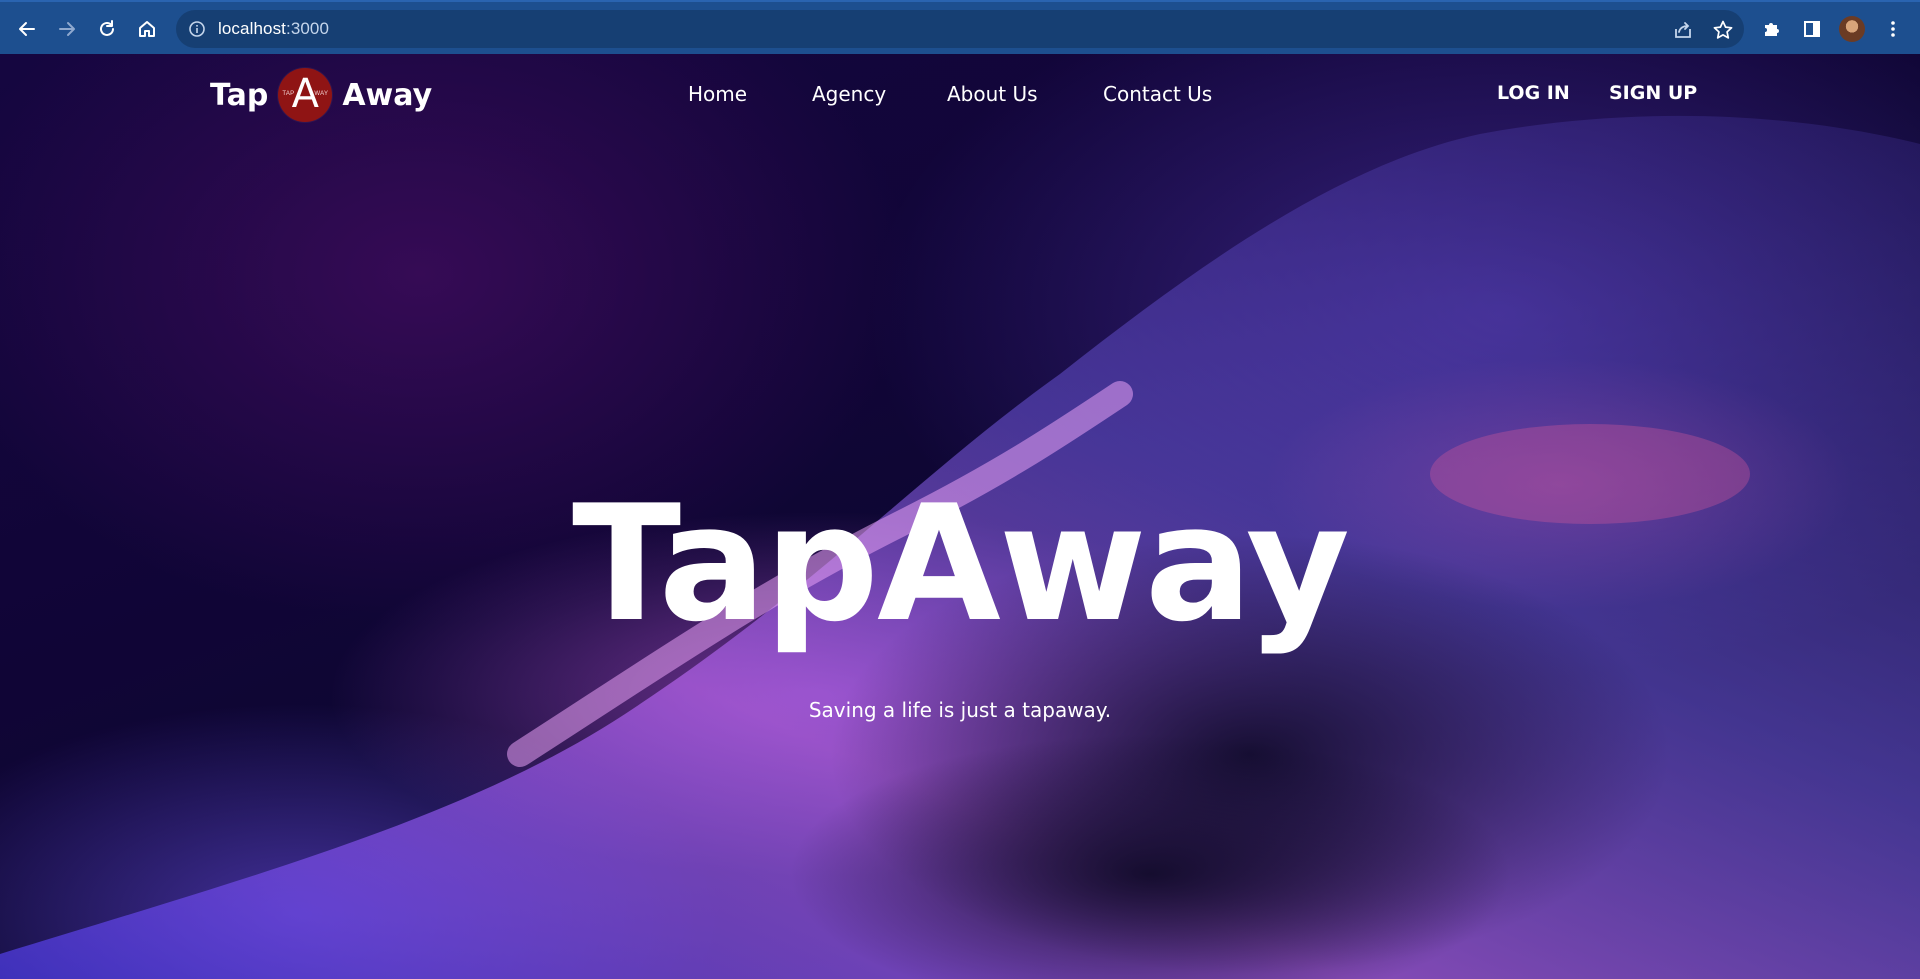 This screenshot has width=1920, height=979. What do you see at coordinates (288, 94) in the screenshot?
I see `logo-small-left: TAP` at bounding box center [288, 94].